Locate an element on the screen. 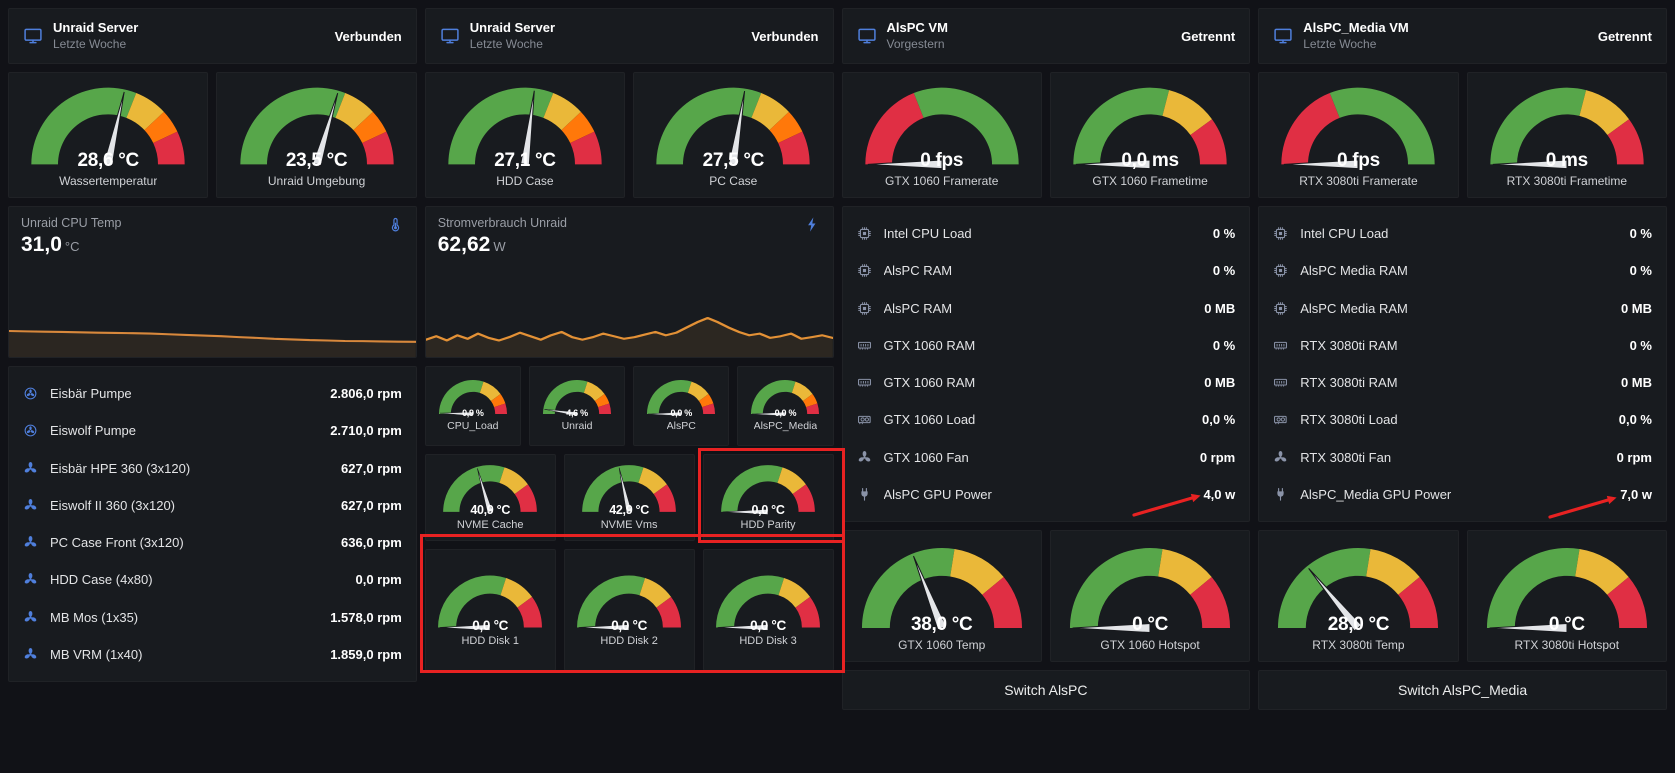 This screenshot has width=1675, height=773. panel-gtx-framerate: 0 fps GTX 1060 Framerate is located at coordinates (941, 135).